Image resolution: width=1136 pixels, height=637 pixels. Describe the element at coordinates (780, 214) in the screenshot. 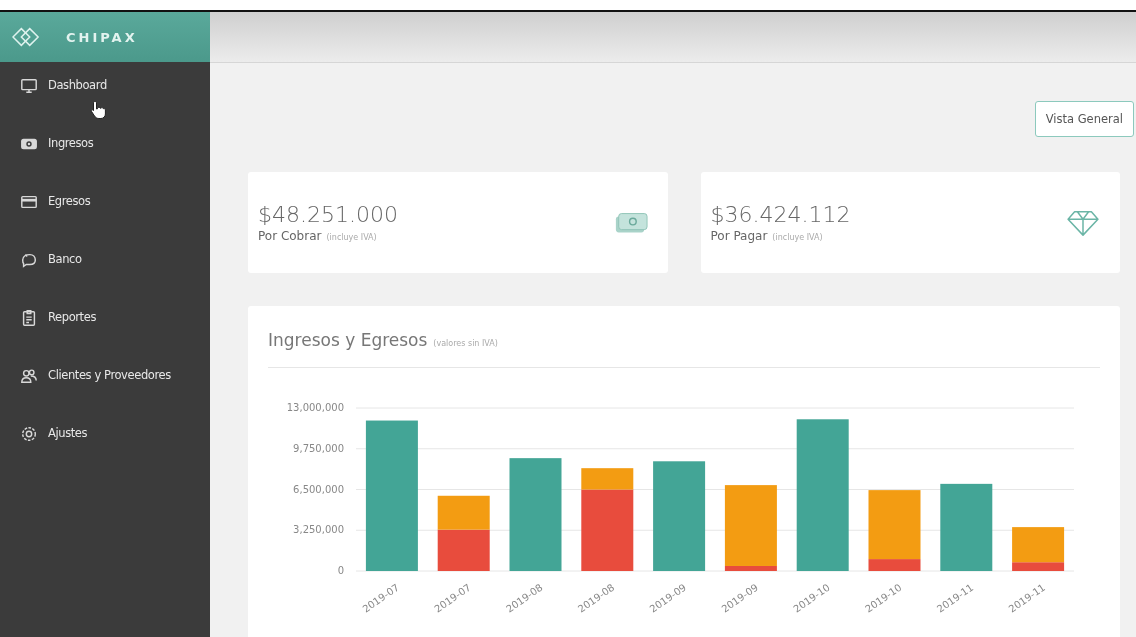

I see `amount-value: $36.424.112` at that location.